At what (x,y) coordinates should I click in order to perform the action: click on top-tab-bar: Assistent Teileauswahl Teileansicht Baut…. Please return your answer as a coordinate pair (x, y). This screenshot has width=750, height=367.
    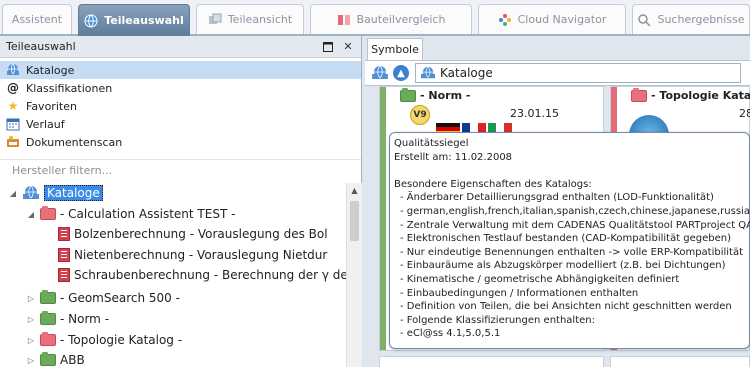
    Looking at the image, I should click on (375, 18).